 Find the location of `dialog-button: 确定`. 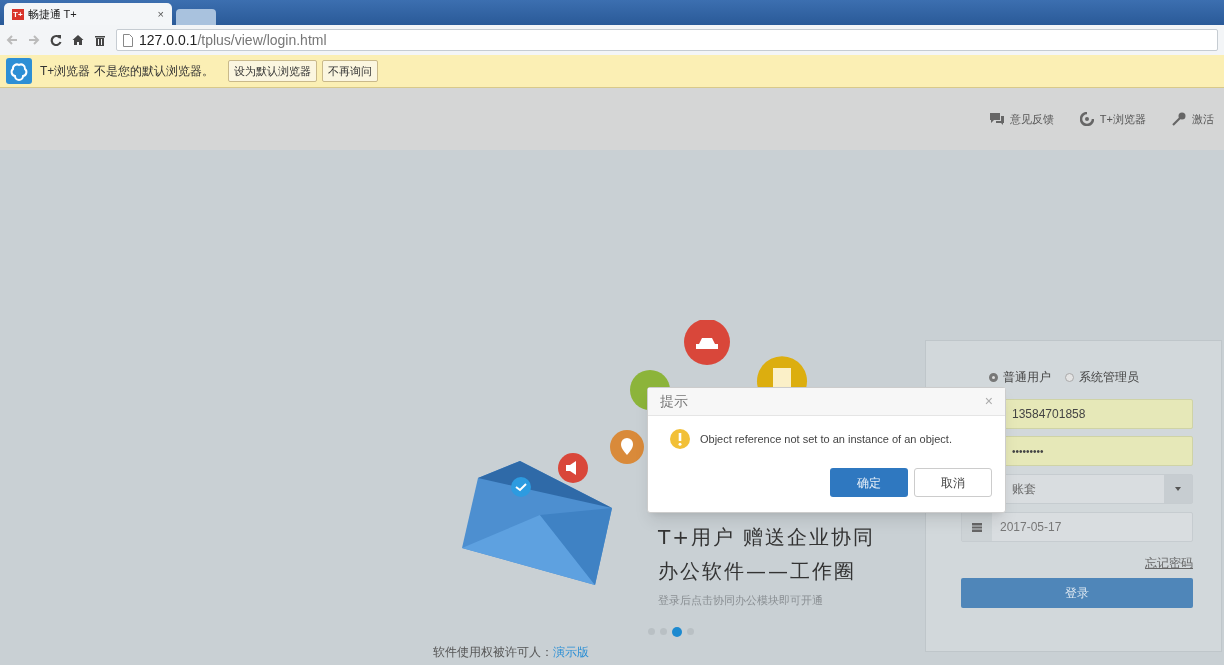

dialog-button: 确定 is located at coordinates (869, 482).